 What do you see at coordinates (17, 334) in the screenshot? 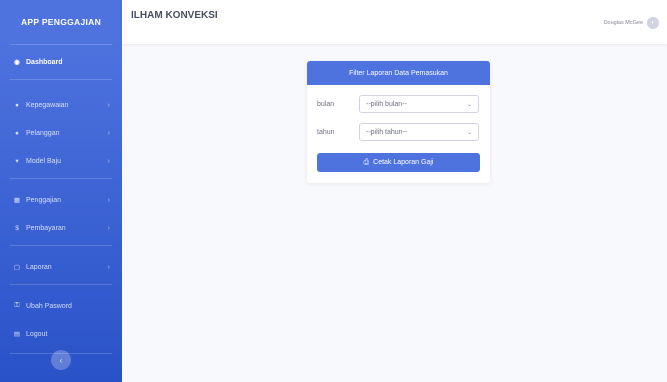
I see `logout-icon: ▤` at bounding box center [17, 334].